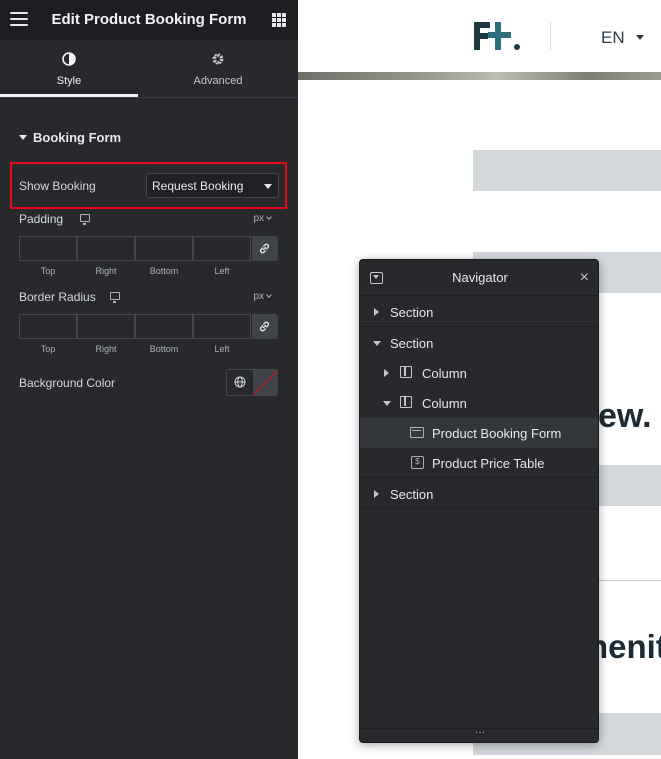  What do you see at coordinates (222, 326) in the screenshot?
I see `radius-left-input` at bounding box center [222, 326].